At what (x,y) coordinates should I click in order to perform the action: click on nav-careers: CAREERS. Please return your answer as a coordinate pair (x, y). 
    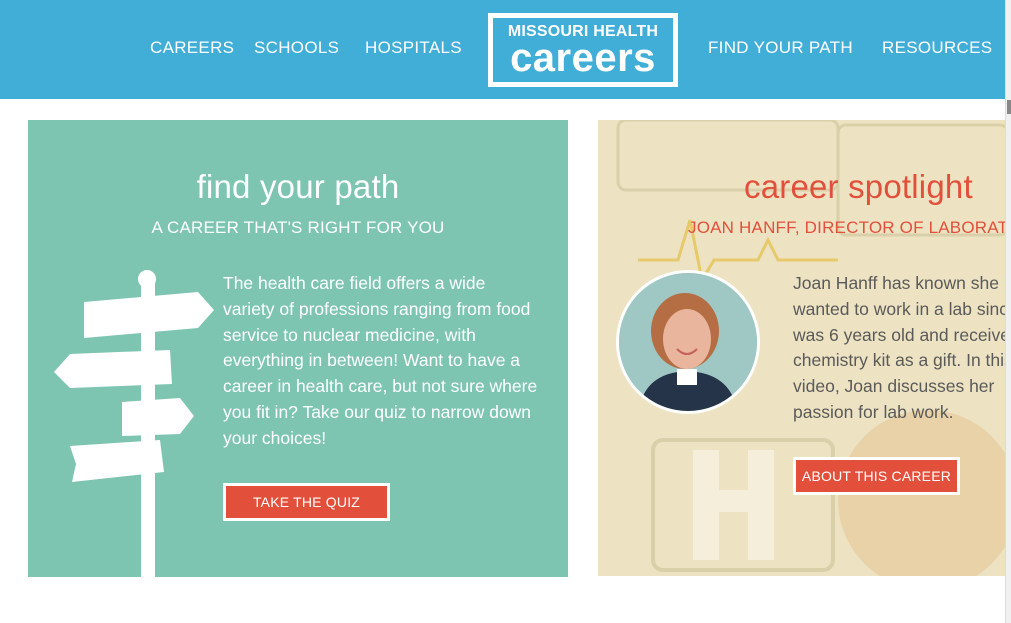
    Looking at the image, I should click on (192, 48).